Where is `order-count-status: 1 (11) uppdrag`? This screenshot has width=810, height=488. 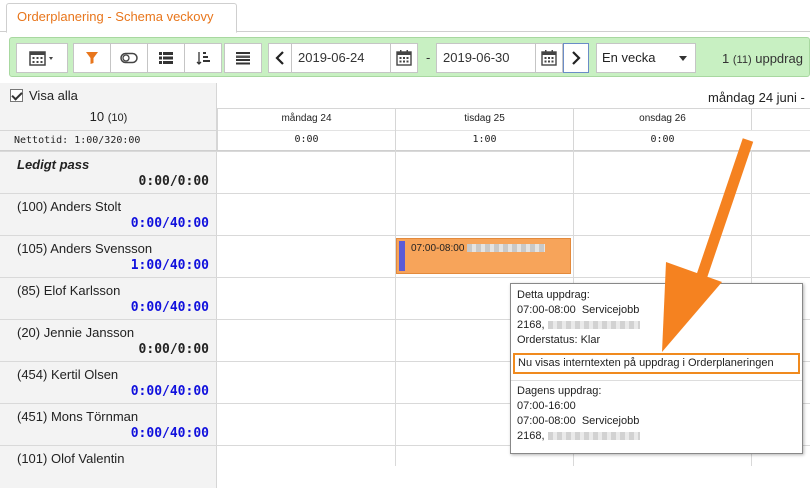
order-count-status: 1 (11) uppdrag is located at coordinates (762, 58).